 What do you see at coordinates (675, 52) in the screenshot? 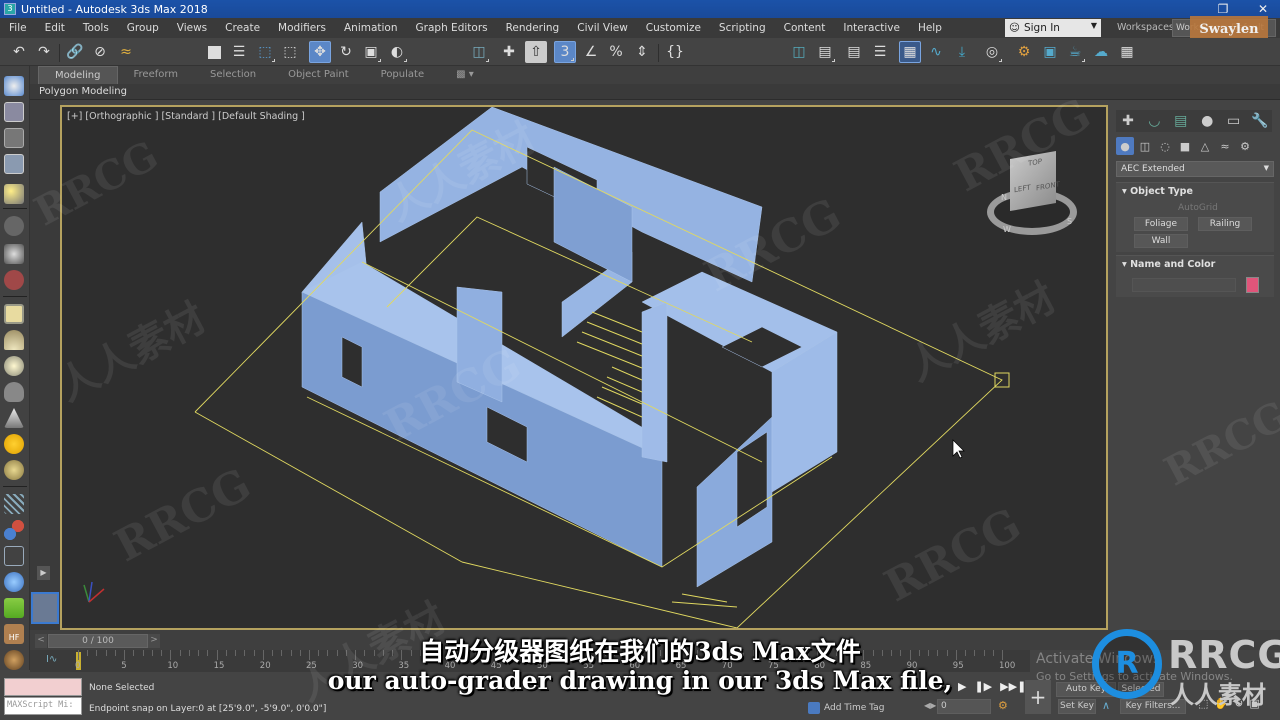
I see `edit-named-selection-icon: {}` at bounding box center [675, 52].